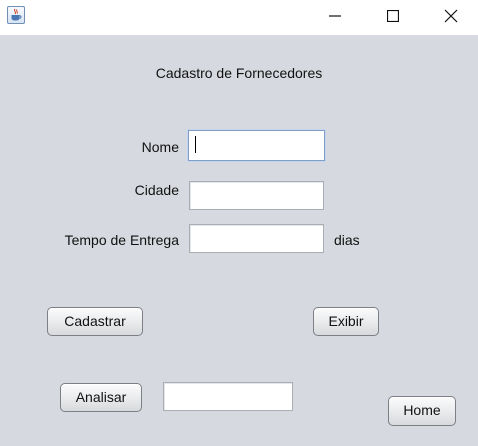 The image size is (478, 446). Describe the element at coordinates (156, 190) in the screenshot. I see `cidade-label: Cidade` at that location.